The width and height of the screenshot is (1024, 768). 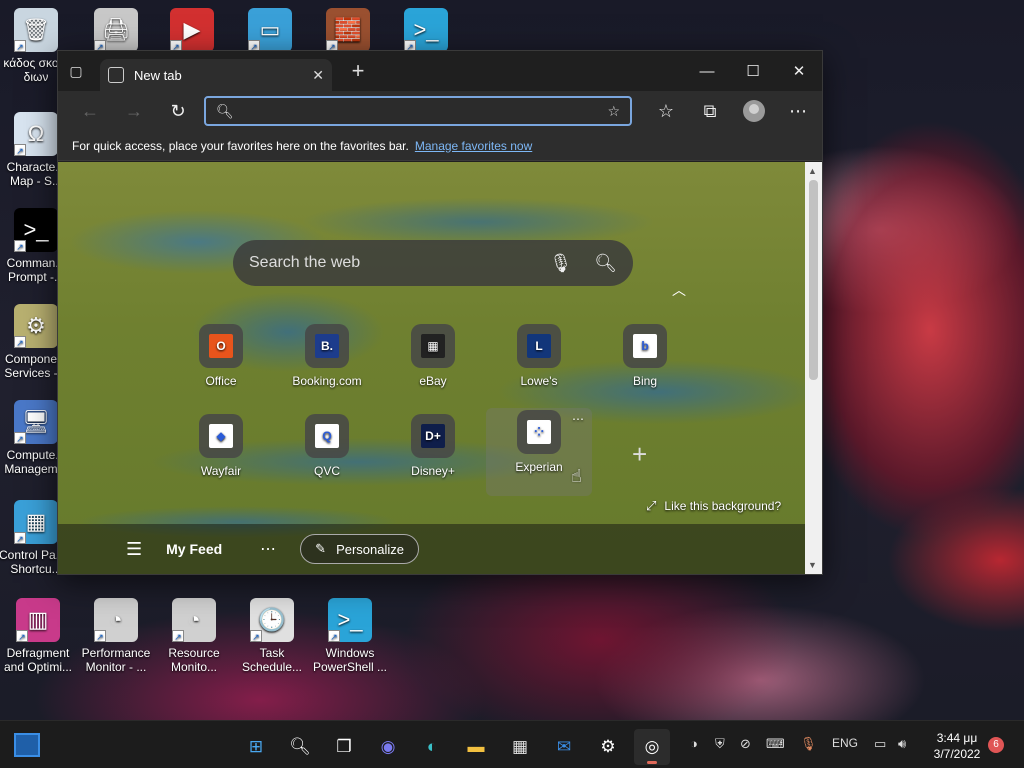 I want to click on keyboard-icon: ⌨, so click(x=775, y=744).